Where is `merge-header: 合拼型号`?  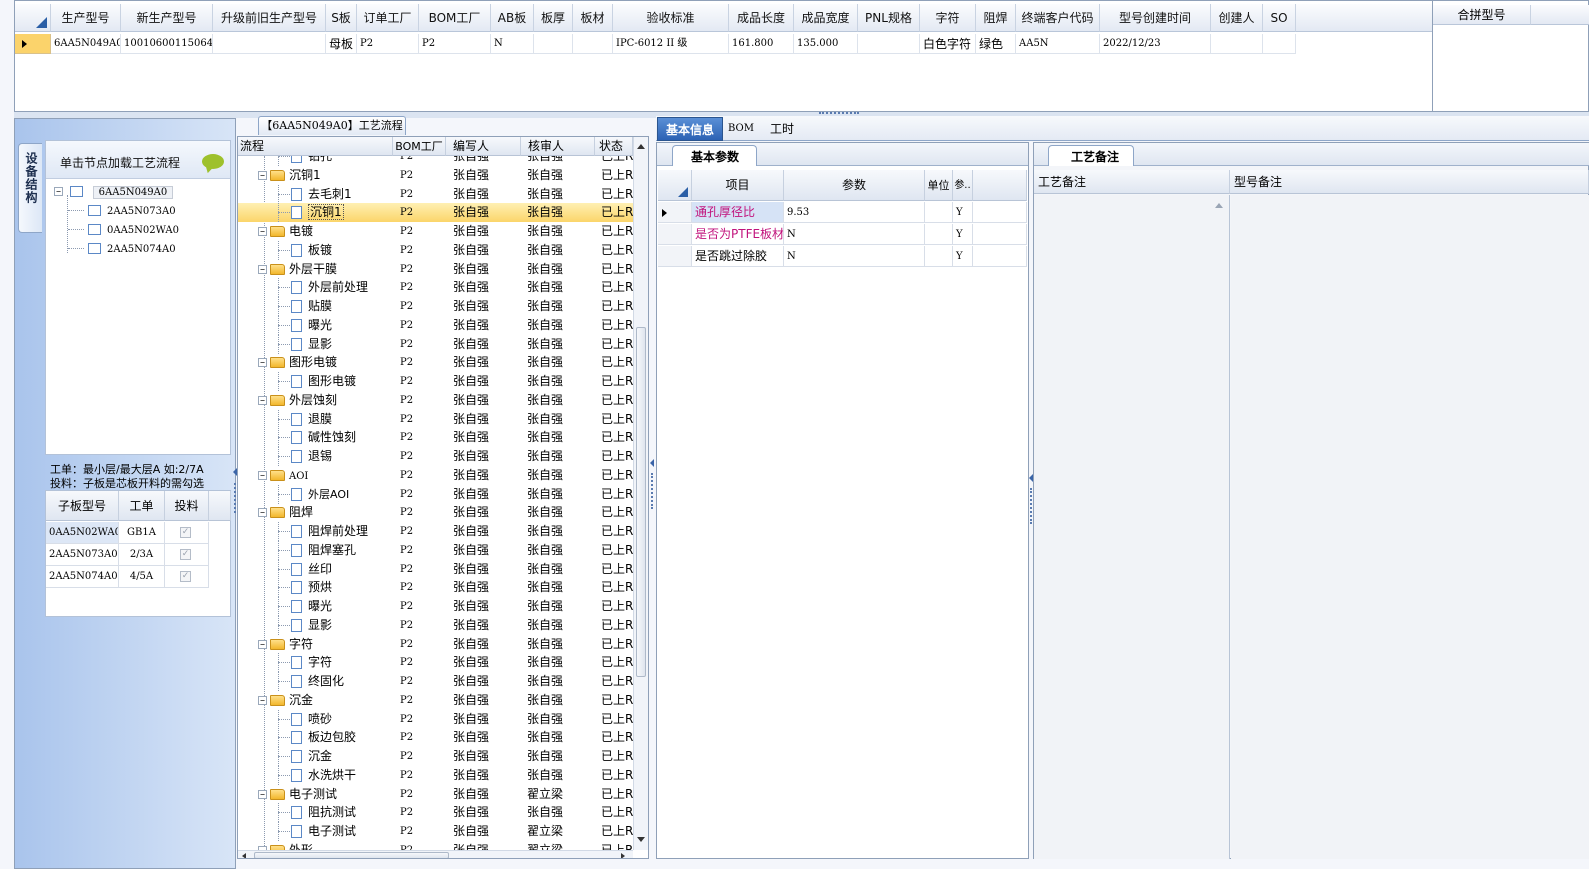
merge-header: 合拼型号 is located at coordinates (1482, 15).